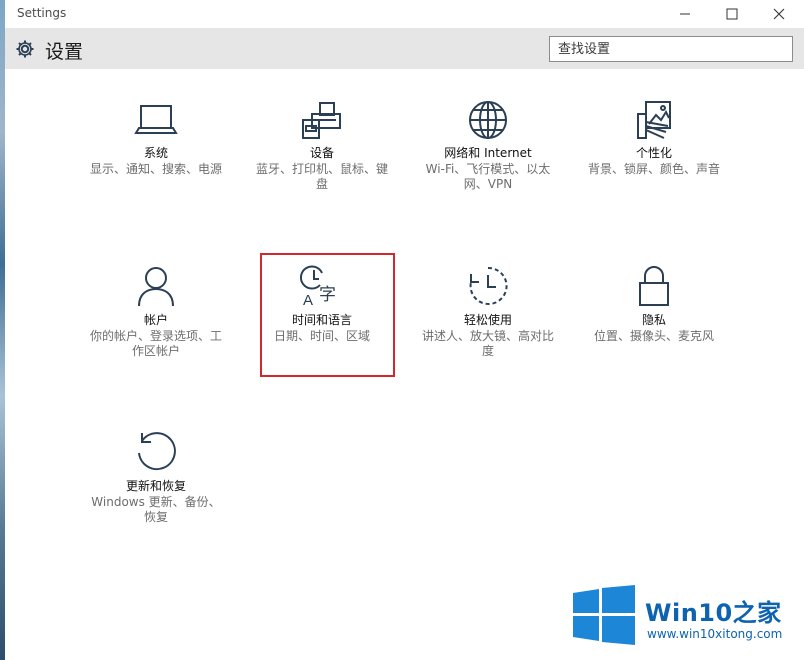 The height and width of the screenshot is (660, 804). What do you see at coordinates (64, 52) in the screenshot?
I see `page-title: 设置` at bounding box center [64, 52].